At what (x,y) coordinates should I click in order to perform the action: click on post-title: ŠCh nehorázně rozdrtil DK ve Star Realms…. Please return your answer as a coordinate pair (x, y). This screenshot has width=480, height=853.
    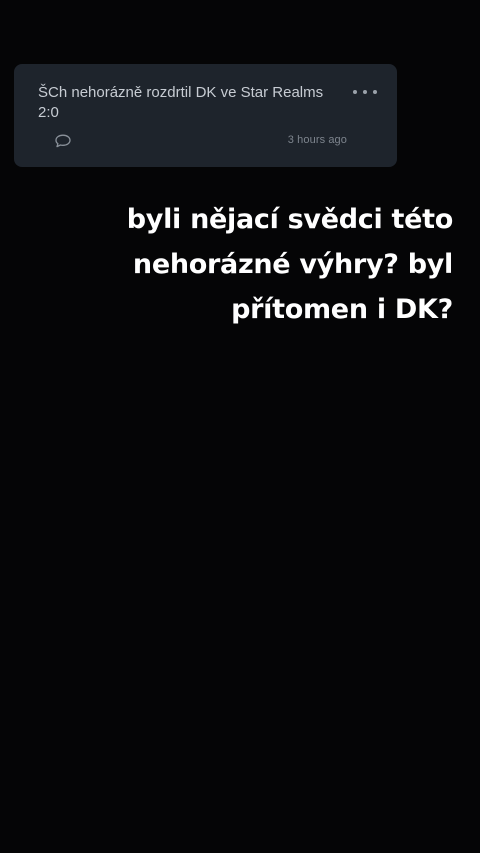
    Looking at the image, I should click on (181, 102).